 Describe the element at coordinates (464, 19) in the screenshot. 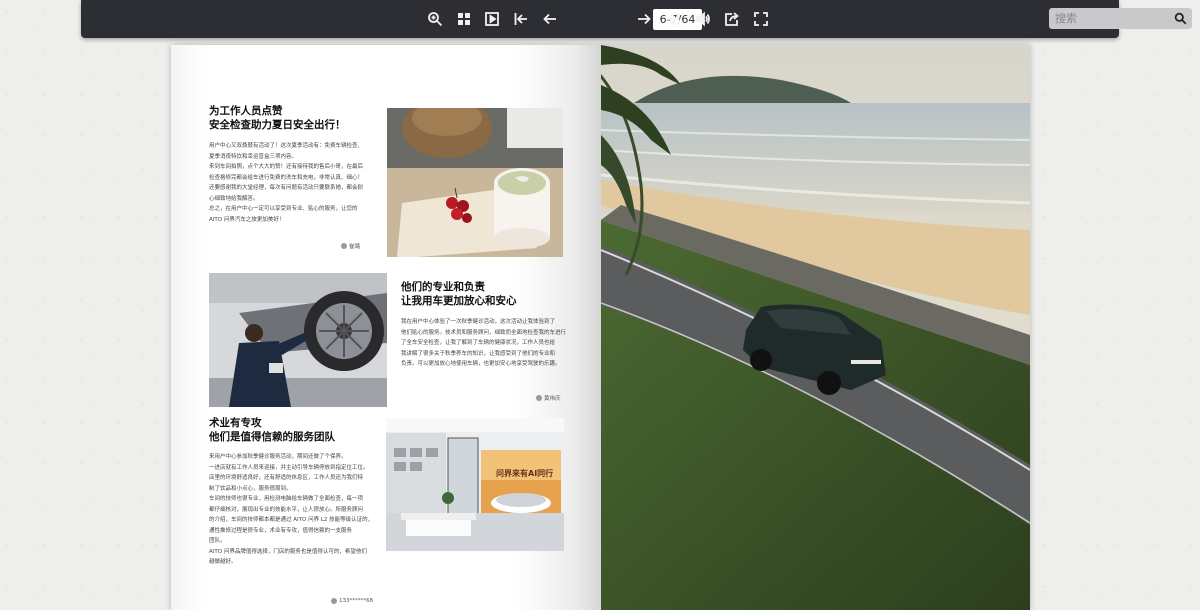

I see `thumbnails-icon` at that location.